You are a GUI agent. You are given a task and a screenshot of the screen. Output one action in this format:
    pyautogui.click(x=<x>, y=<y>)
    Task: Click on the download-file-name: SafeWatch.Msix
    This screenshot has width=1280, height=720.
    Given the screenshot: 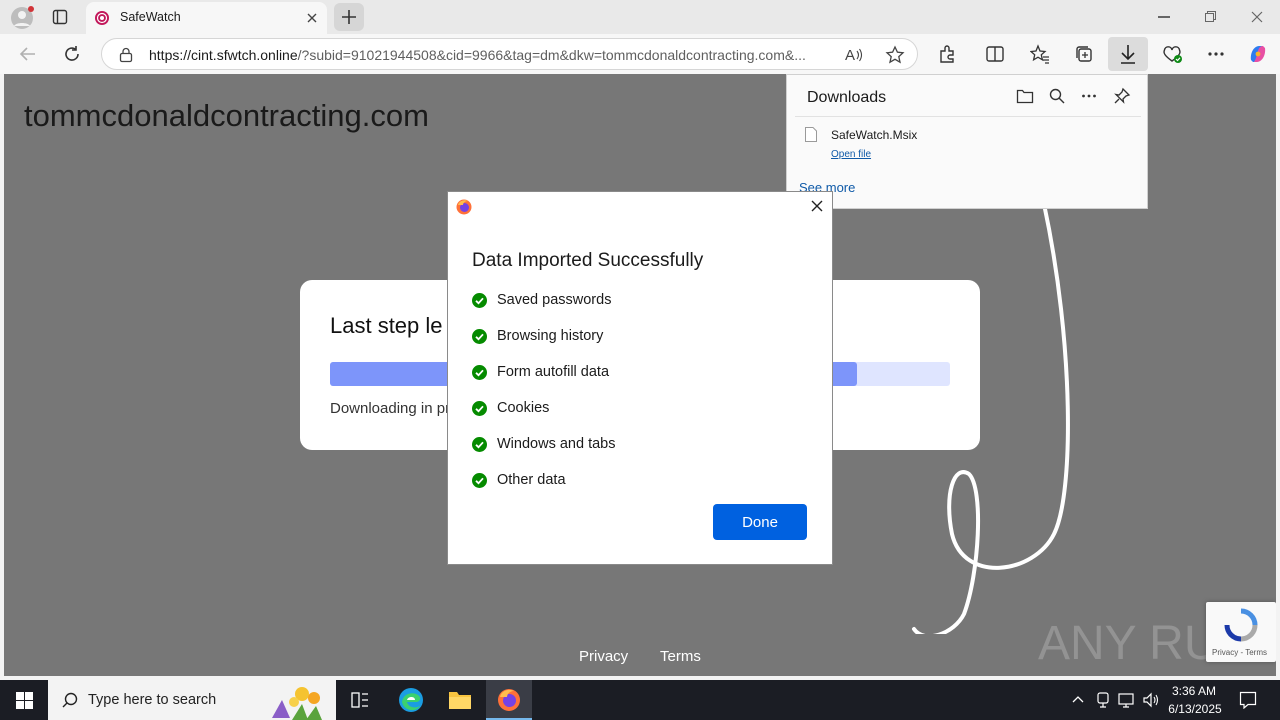 What is the action you would take?
    pyautogui.click(x=874, y=135)
    